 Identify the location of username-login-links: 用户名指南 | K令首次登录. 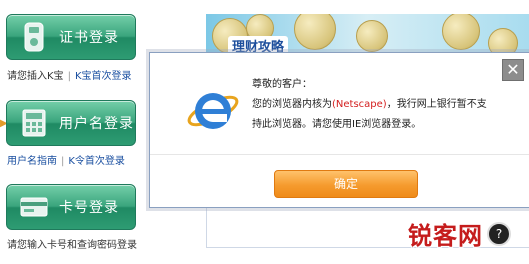
(66, 161).